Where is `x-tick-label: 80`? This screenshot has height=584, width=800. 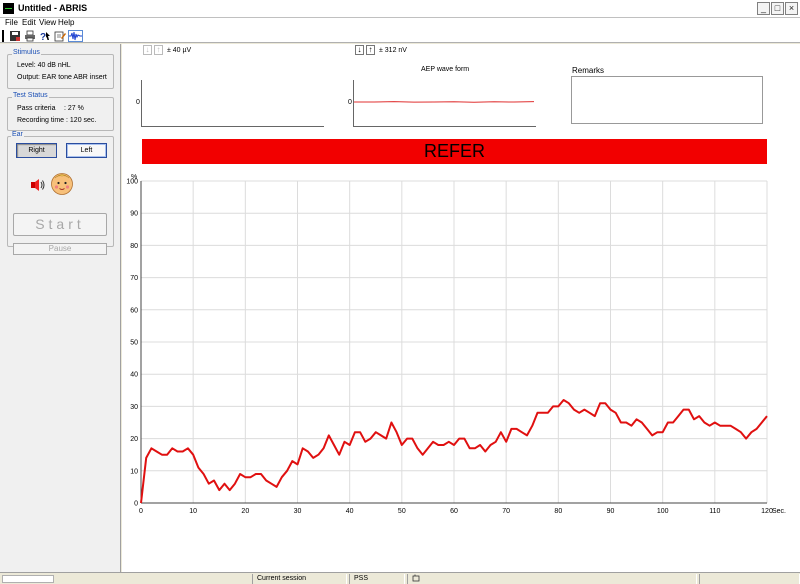 x-tick-label: 80 is located at coordinates (558, 511).